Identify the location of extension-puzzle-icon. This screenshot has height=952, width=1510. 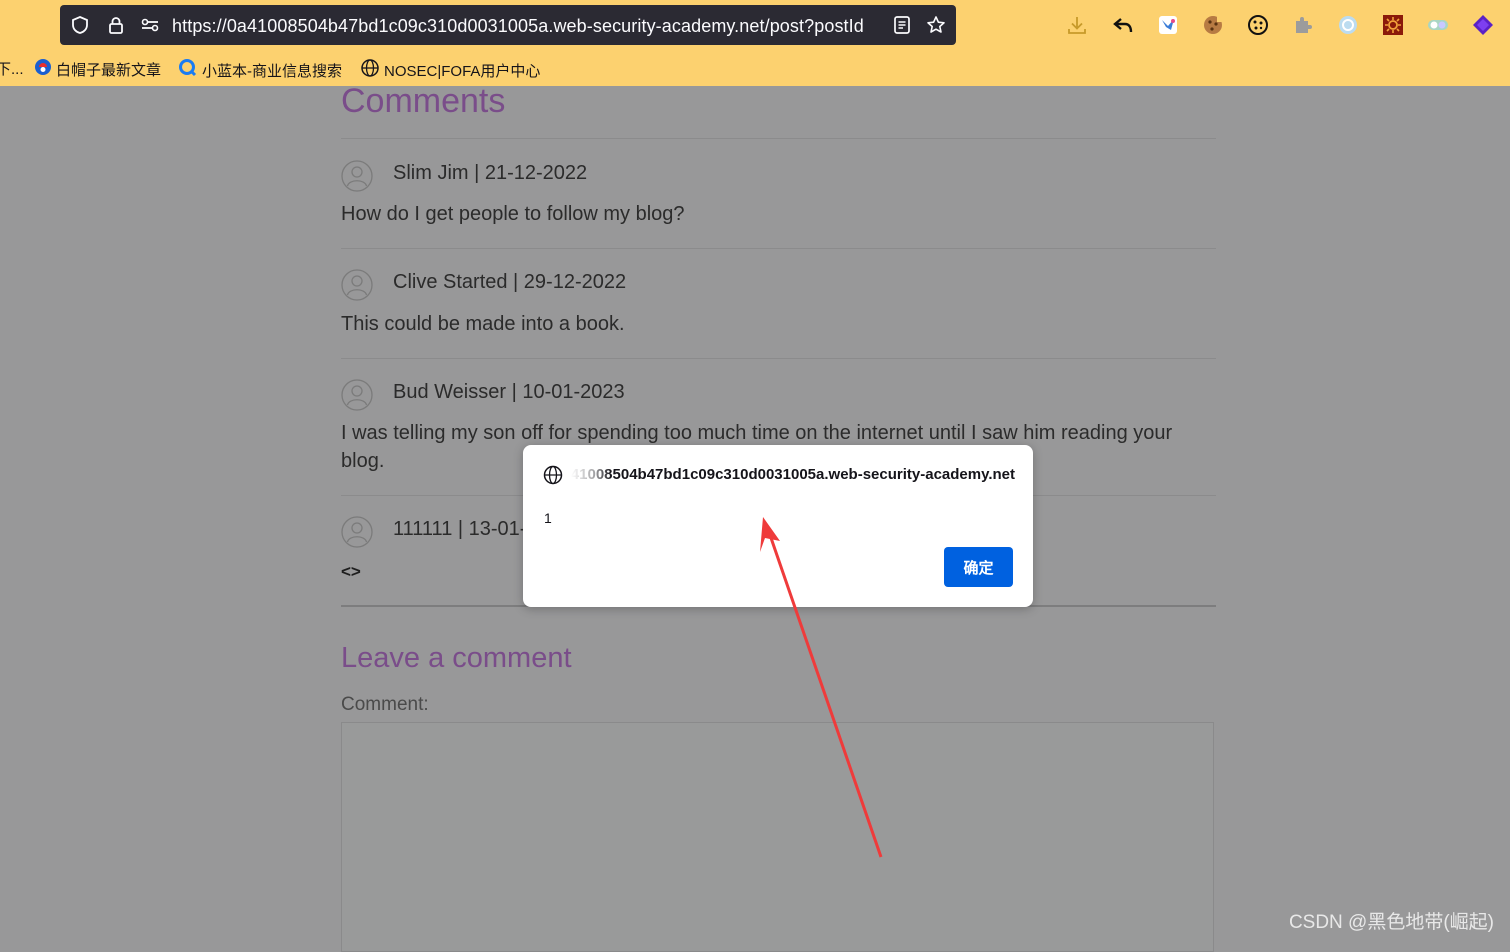
(1303, 25).